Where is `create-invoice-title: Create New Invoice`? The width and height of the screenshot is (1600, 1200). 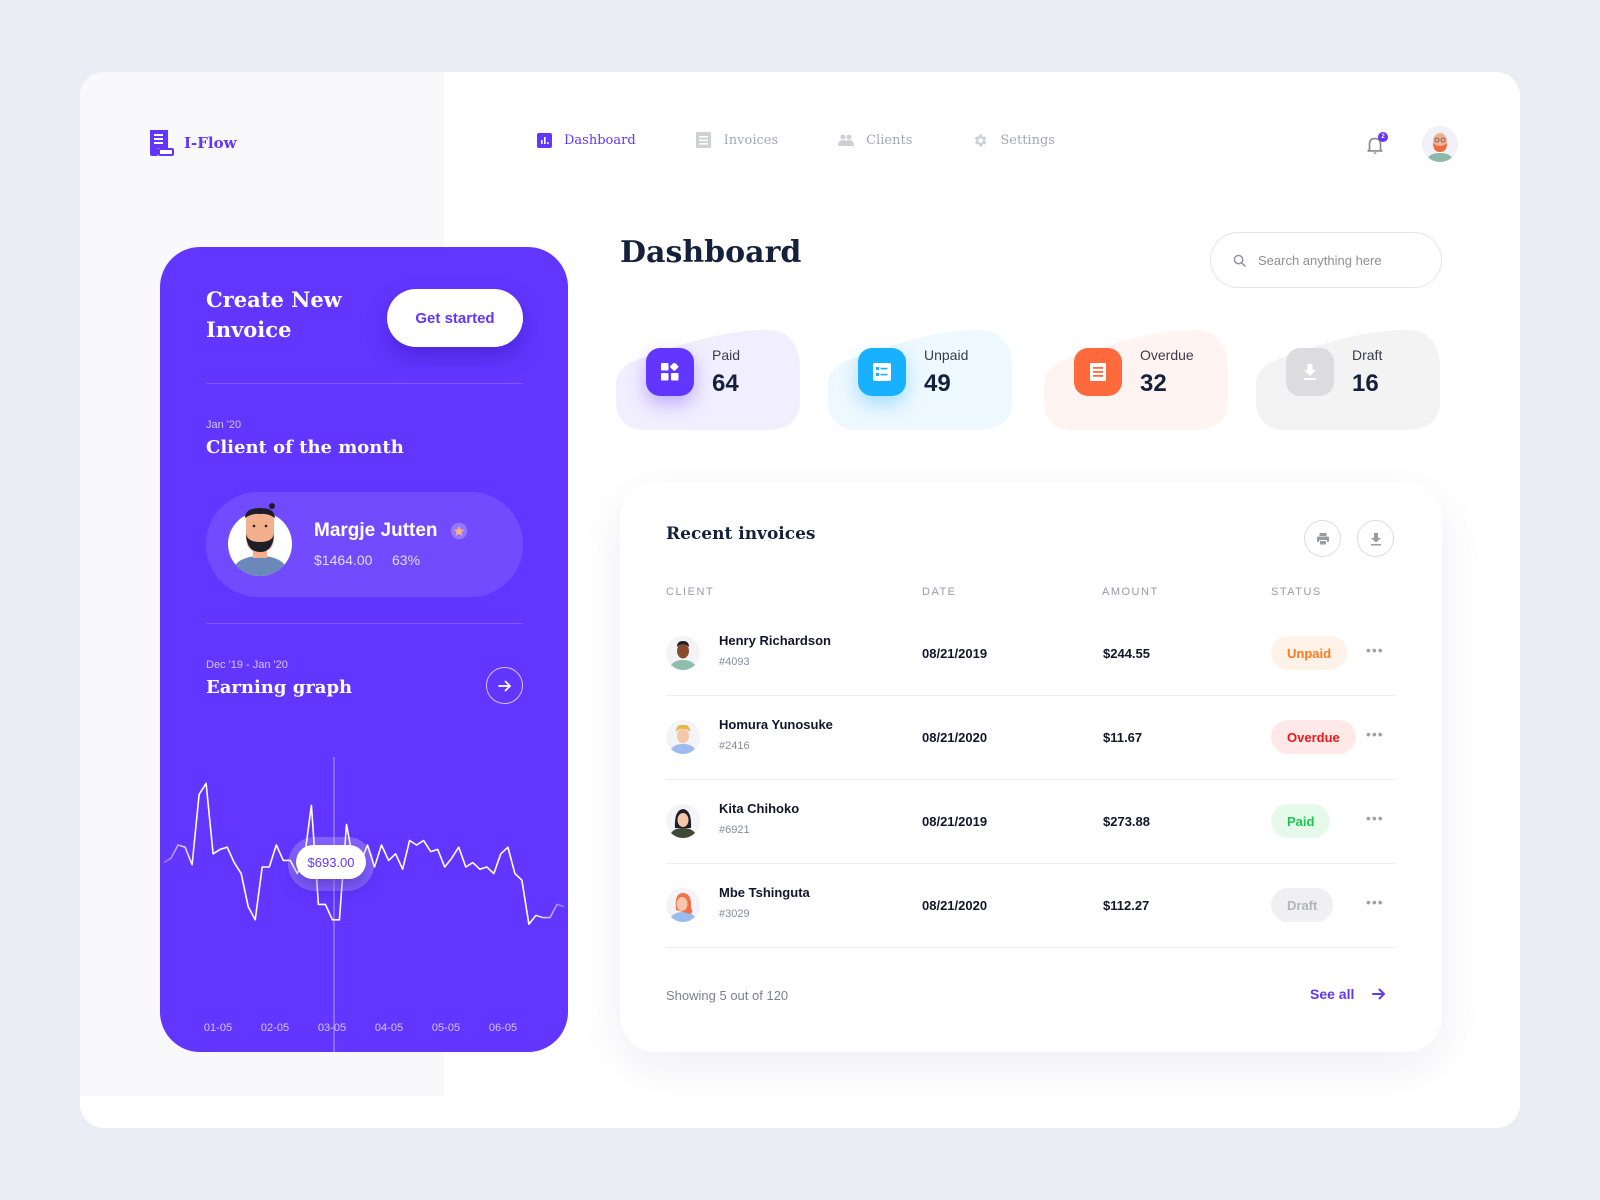
create-invoice-title: Create New Invoice is located at coordinates (274, 314).